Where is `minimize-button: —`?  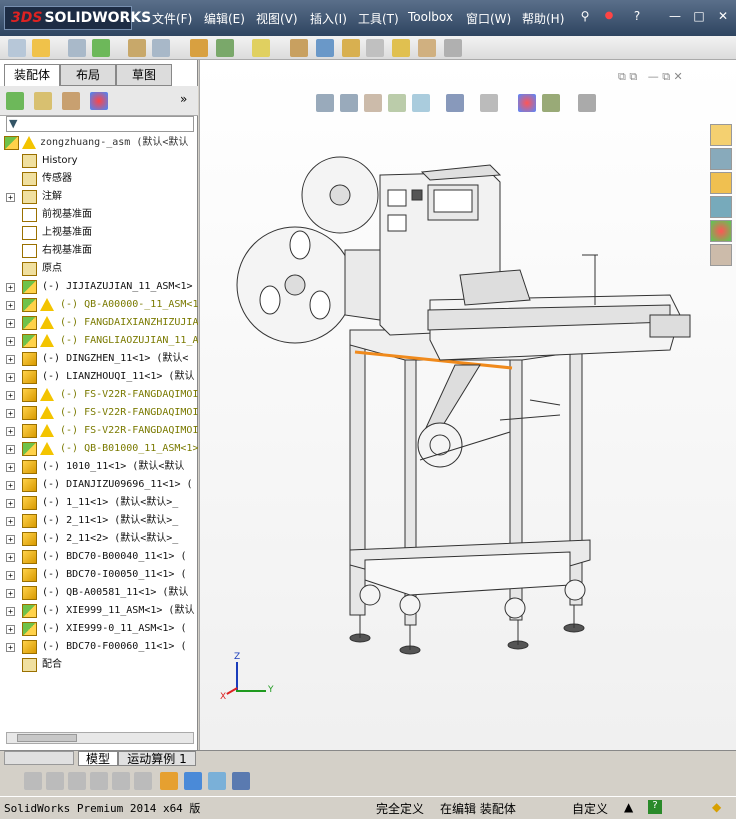
minimize-button: — is located at coordinates (675, 16).